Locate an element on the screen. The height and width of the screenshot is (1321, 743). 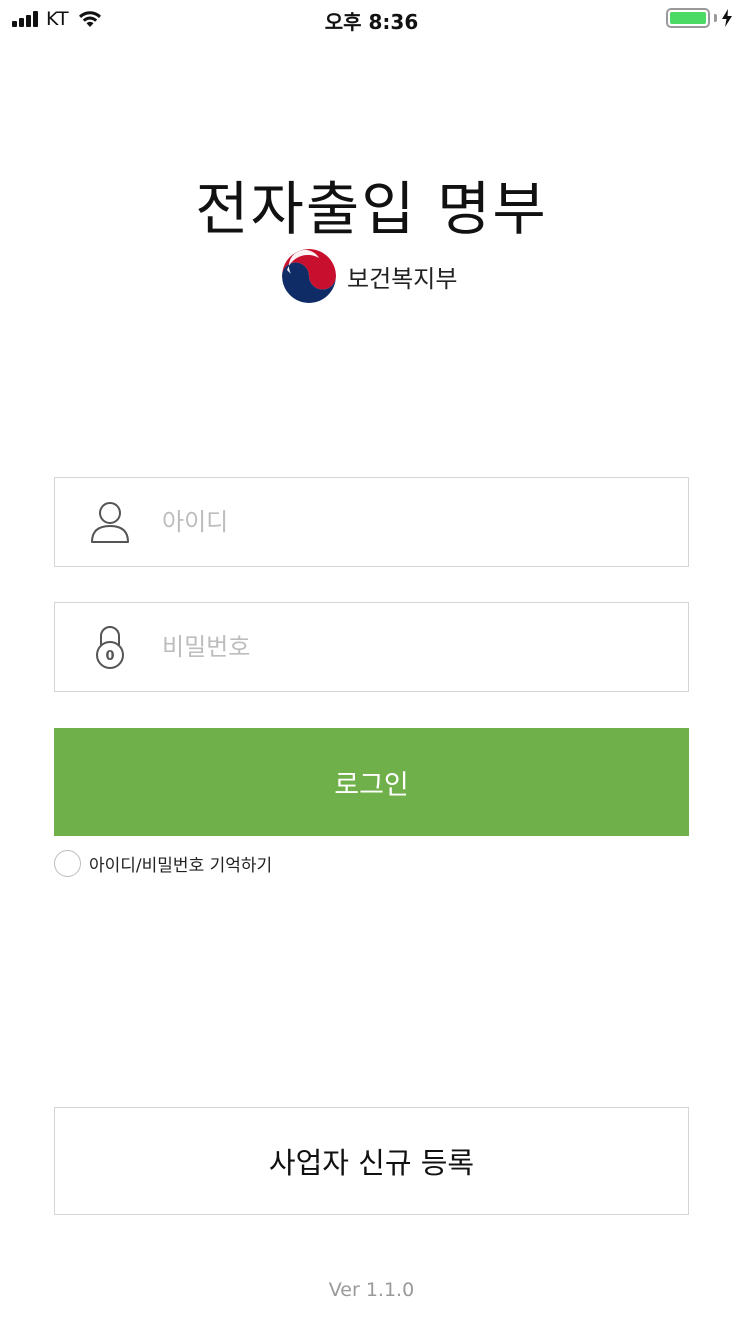
battery-cap is located at coordinates (715, 18).